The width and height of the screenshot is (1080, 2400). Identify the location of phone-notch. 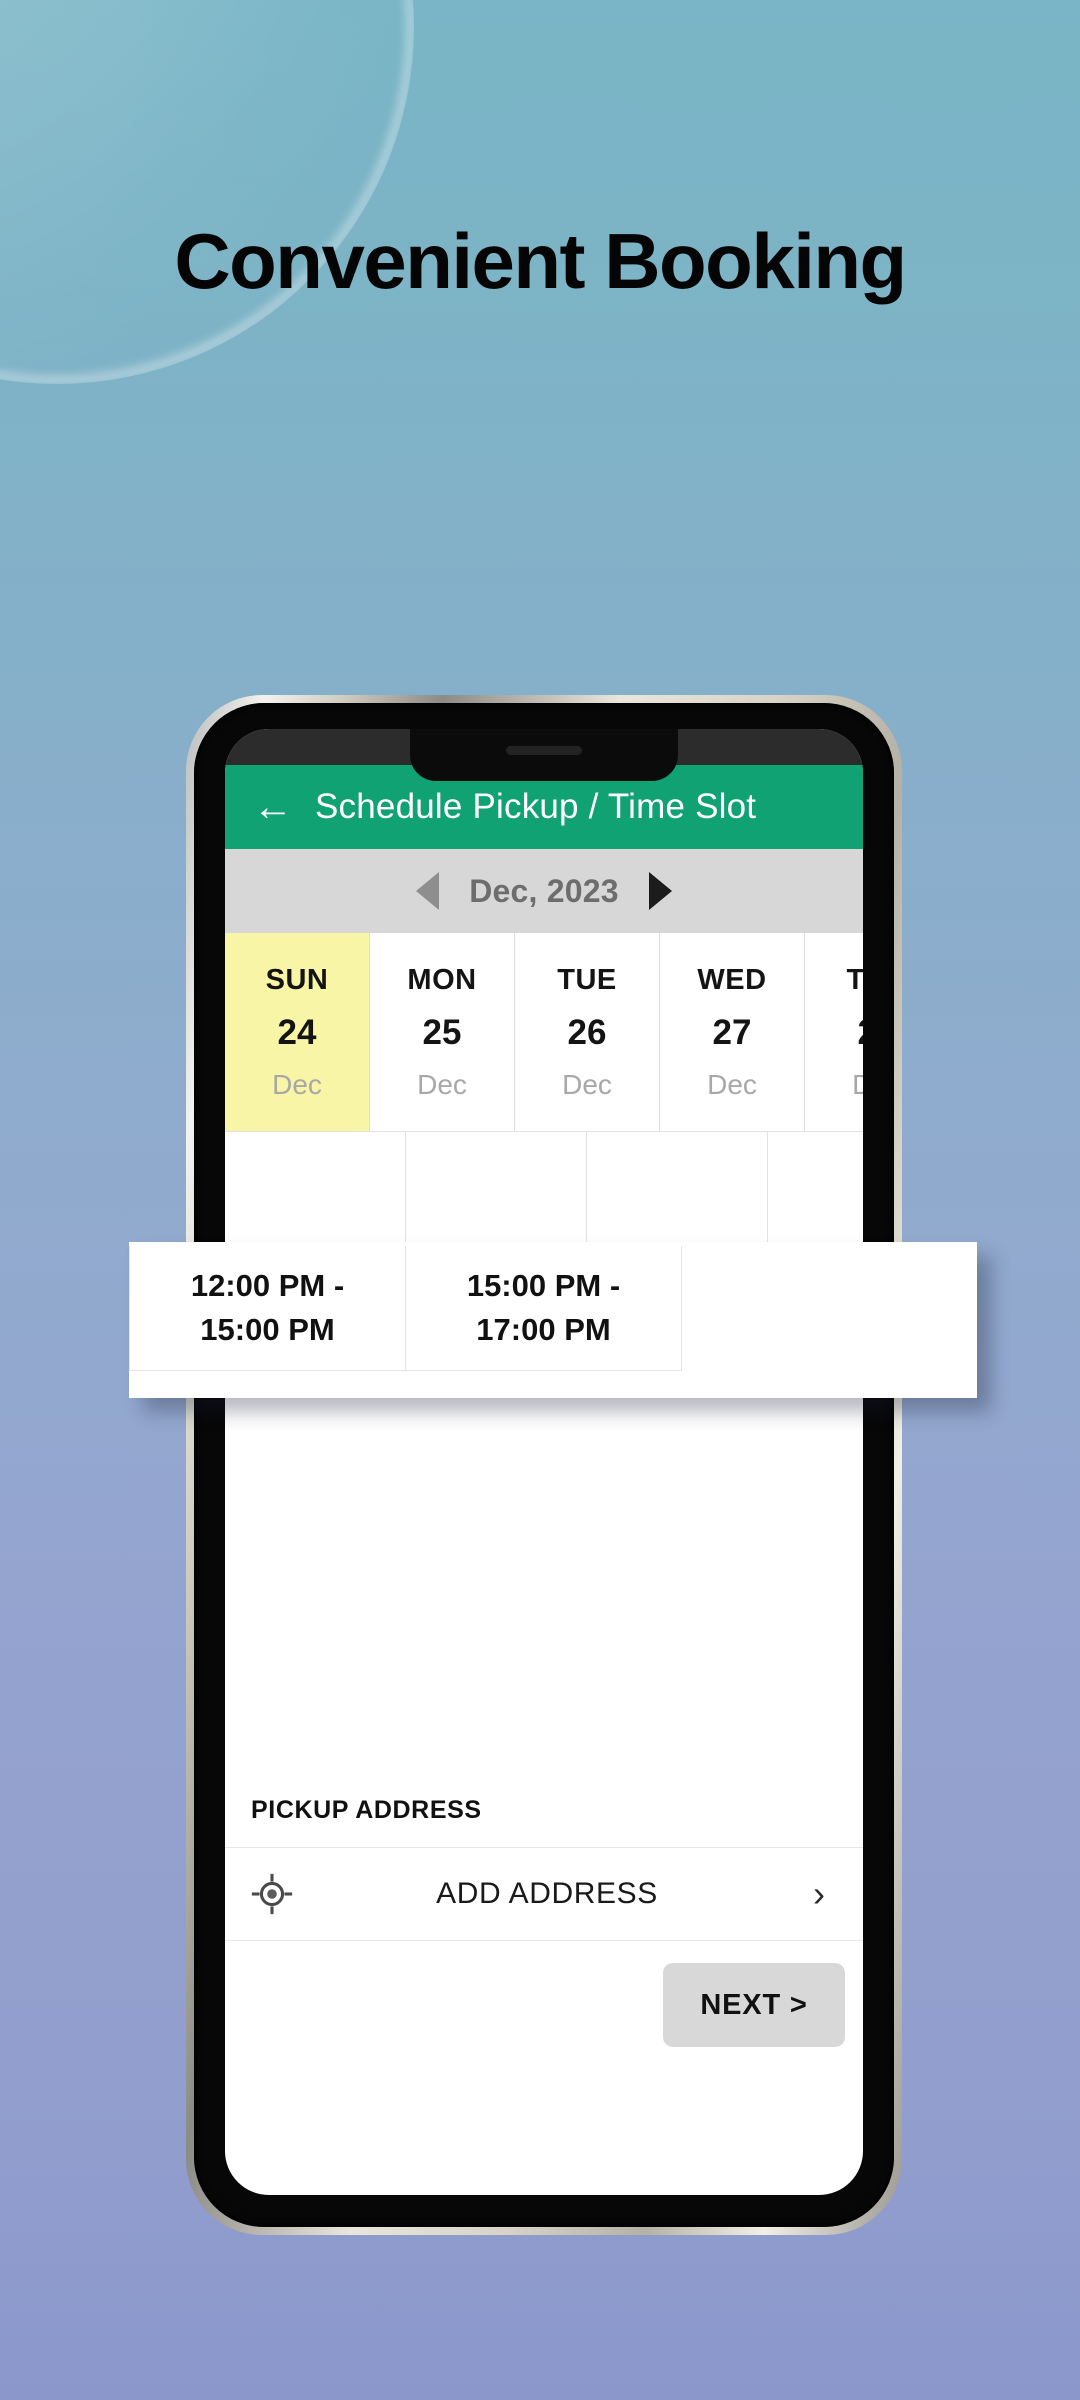
(544, 755).